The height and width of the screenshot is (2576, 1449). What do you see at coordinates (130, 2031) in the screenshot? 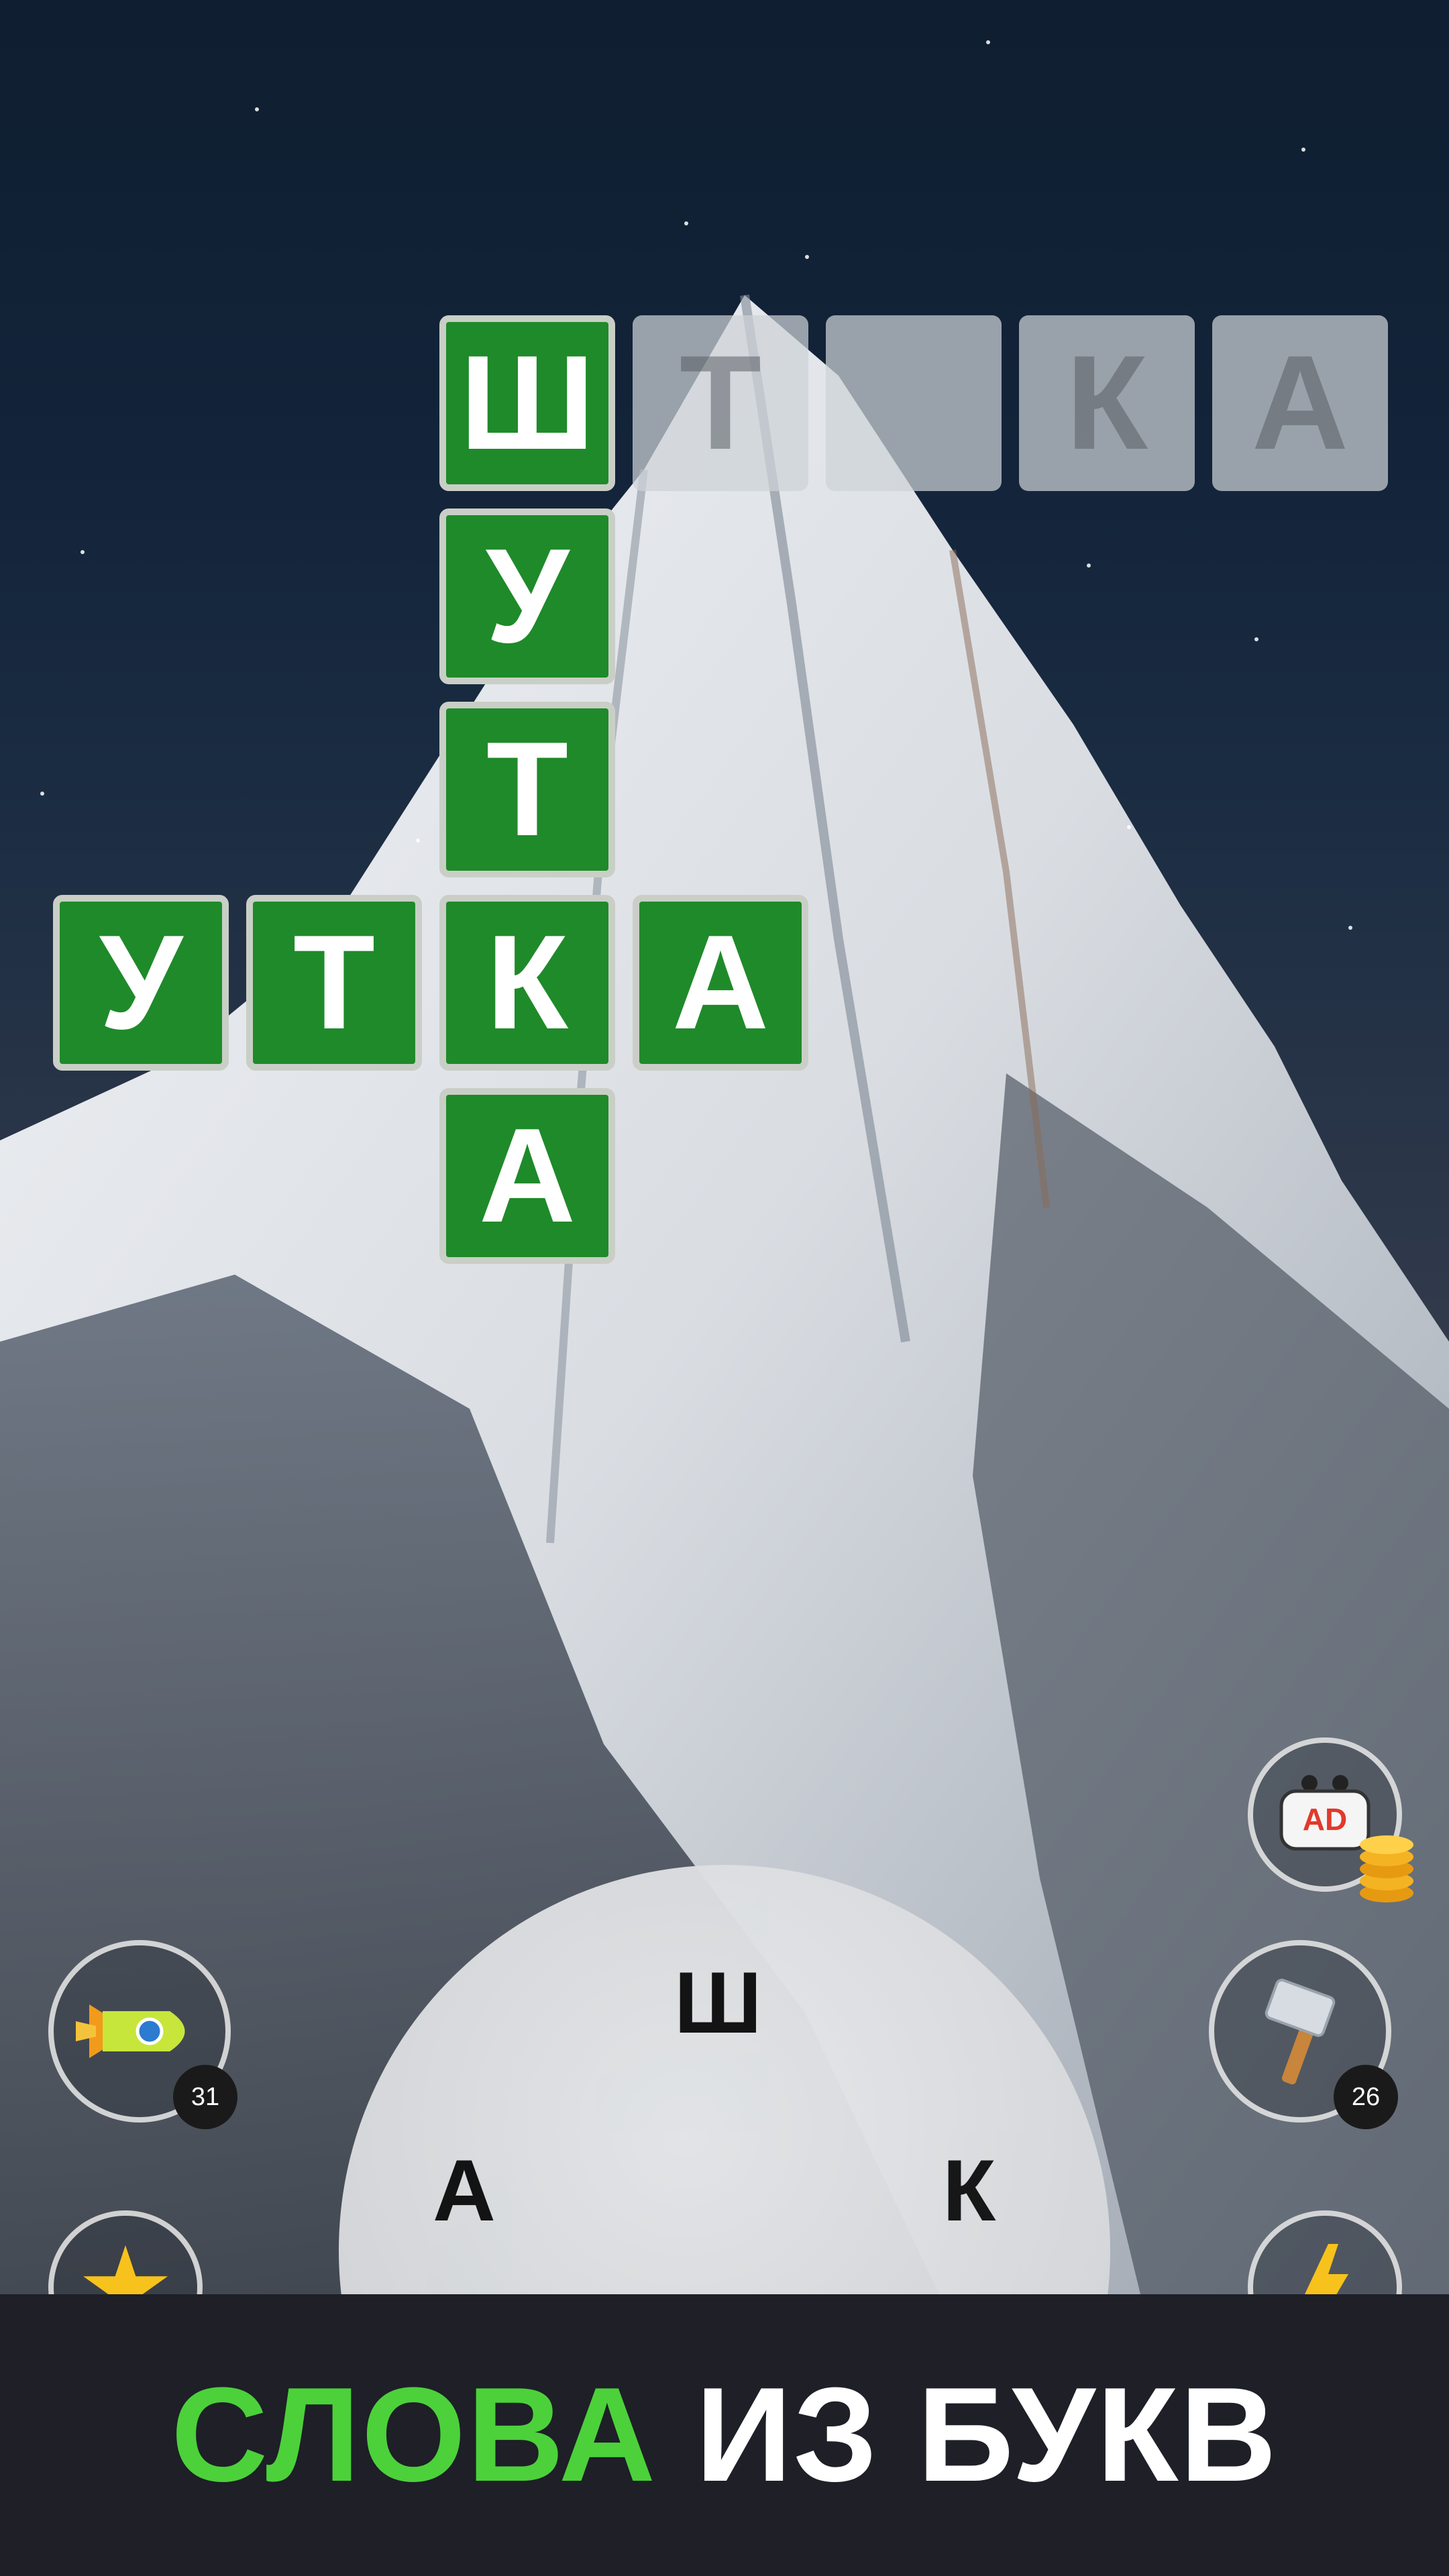
I see `rocket-icon` at bounding box center [130, 2031].